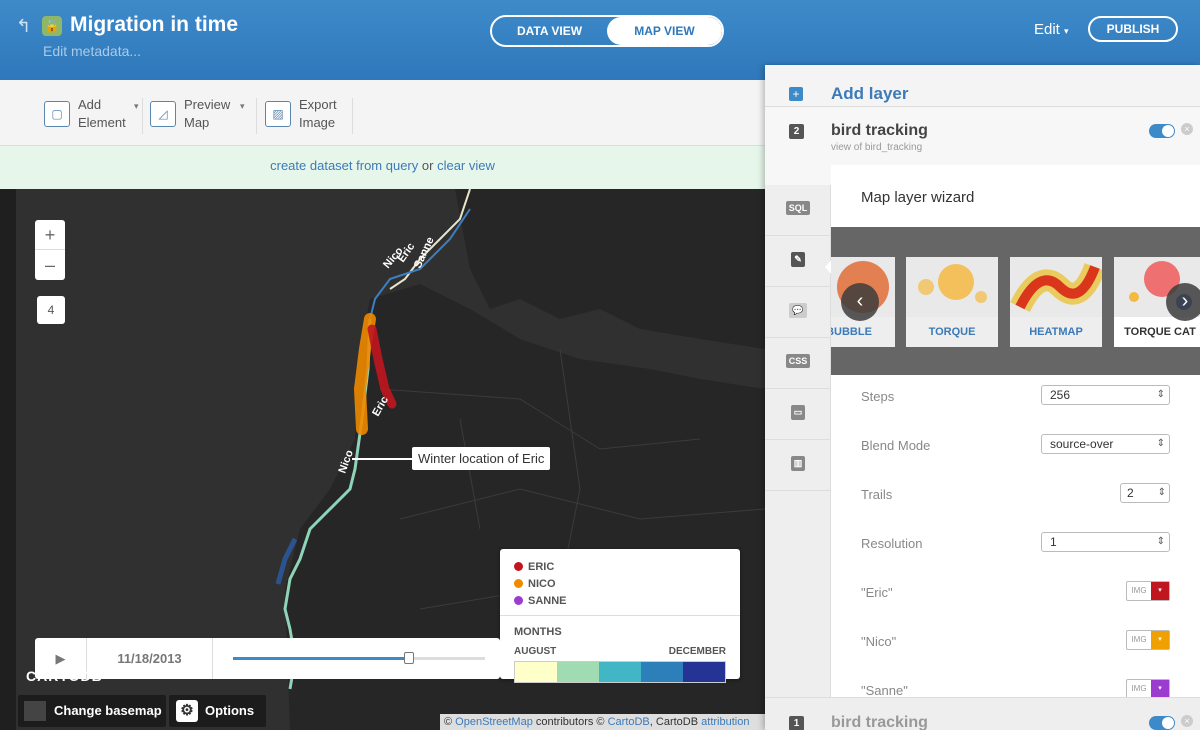 The width and height of the screenshot is (1200, 730). What do you see at coordinates (982, 713) in the screenshot?
I see `layer-card-collapsed: 1 bird tracking ×` at bounding box center [982, 713].